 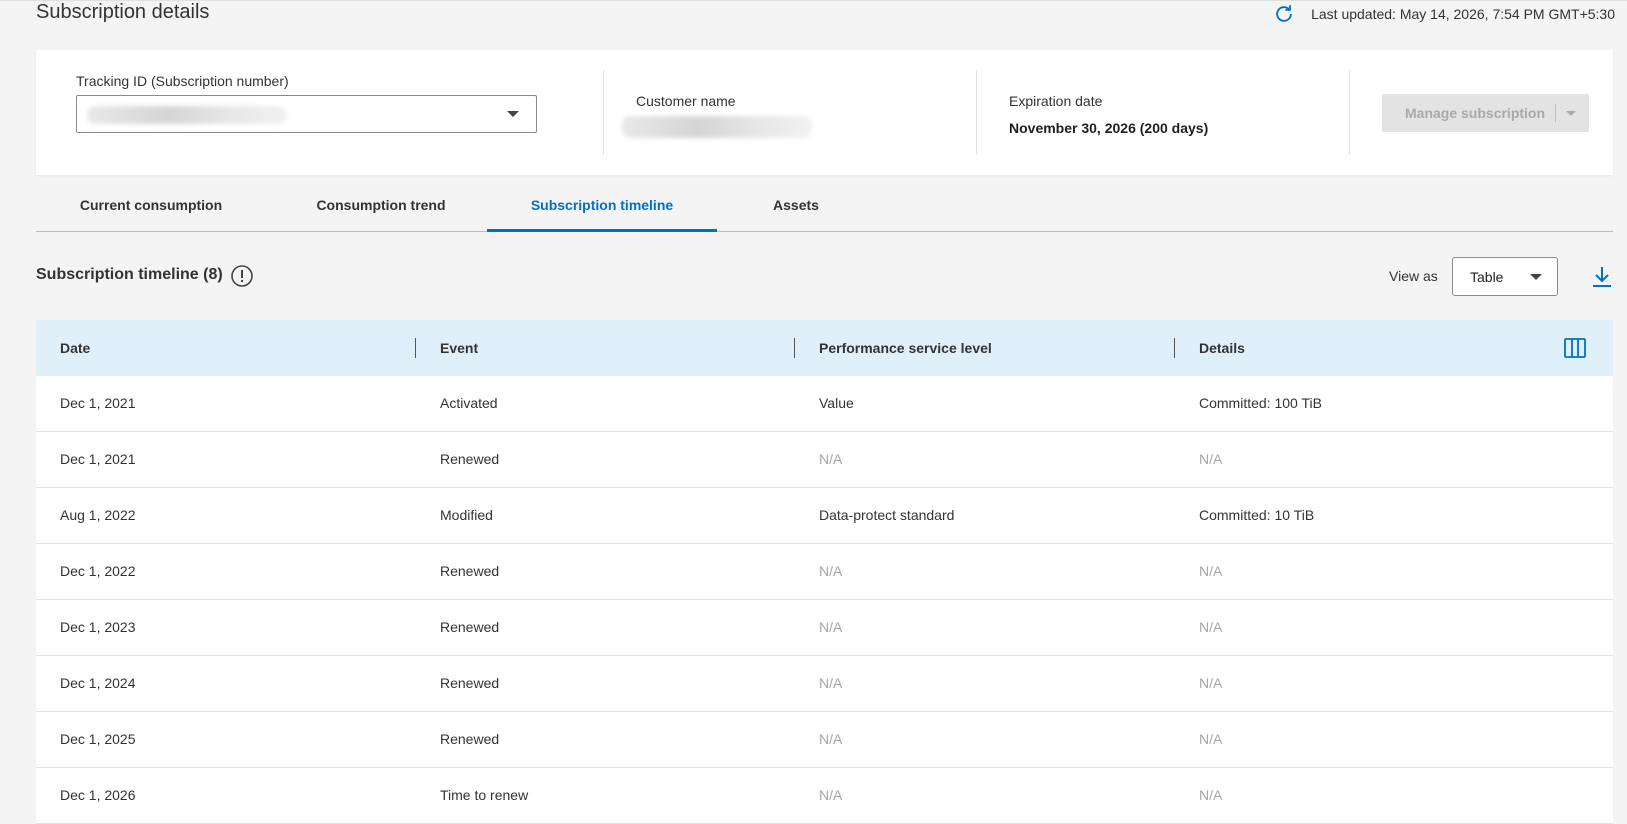 I want to click on cell-details: Committed: 100 TiB, so click(x=1260, y=403).